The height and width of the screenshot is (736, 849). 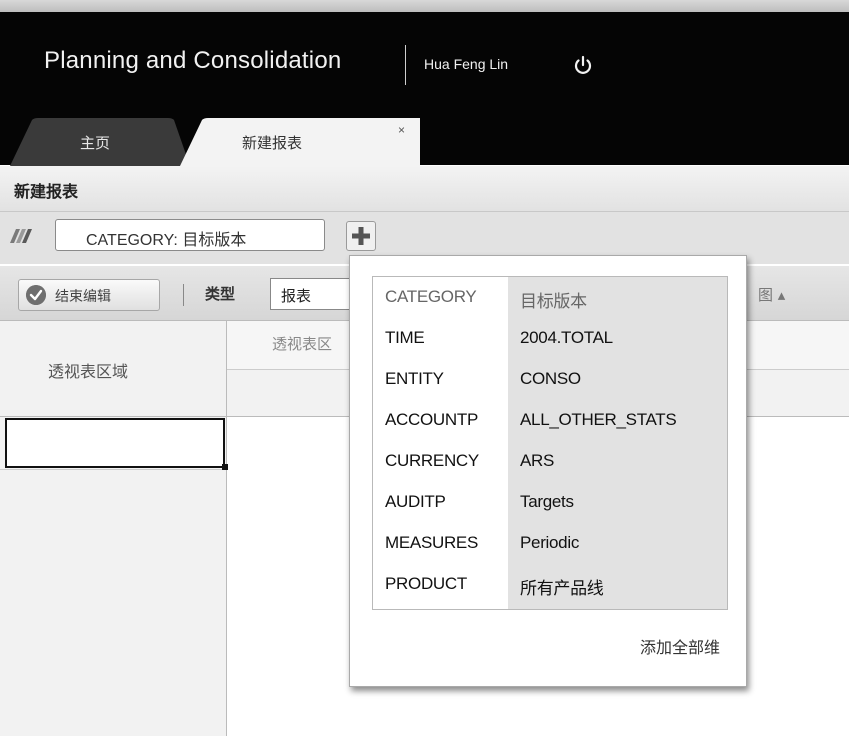 What do you see at coordinates (537, 460) in the screenshot?
I see `dimension-member: ARS` at bounding box center [537, 460].